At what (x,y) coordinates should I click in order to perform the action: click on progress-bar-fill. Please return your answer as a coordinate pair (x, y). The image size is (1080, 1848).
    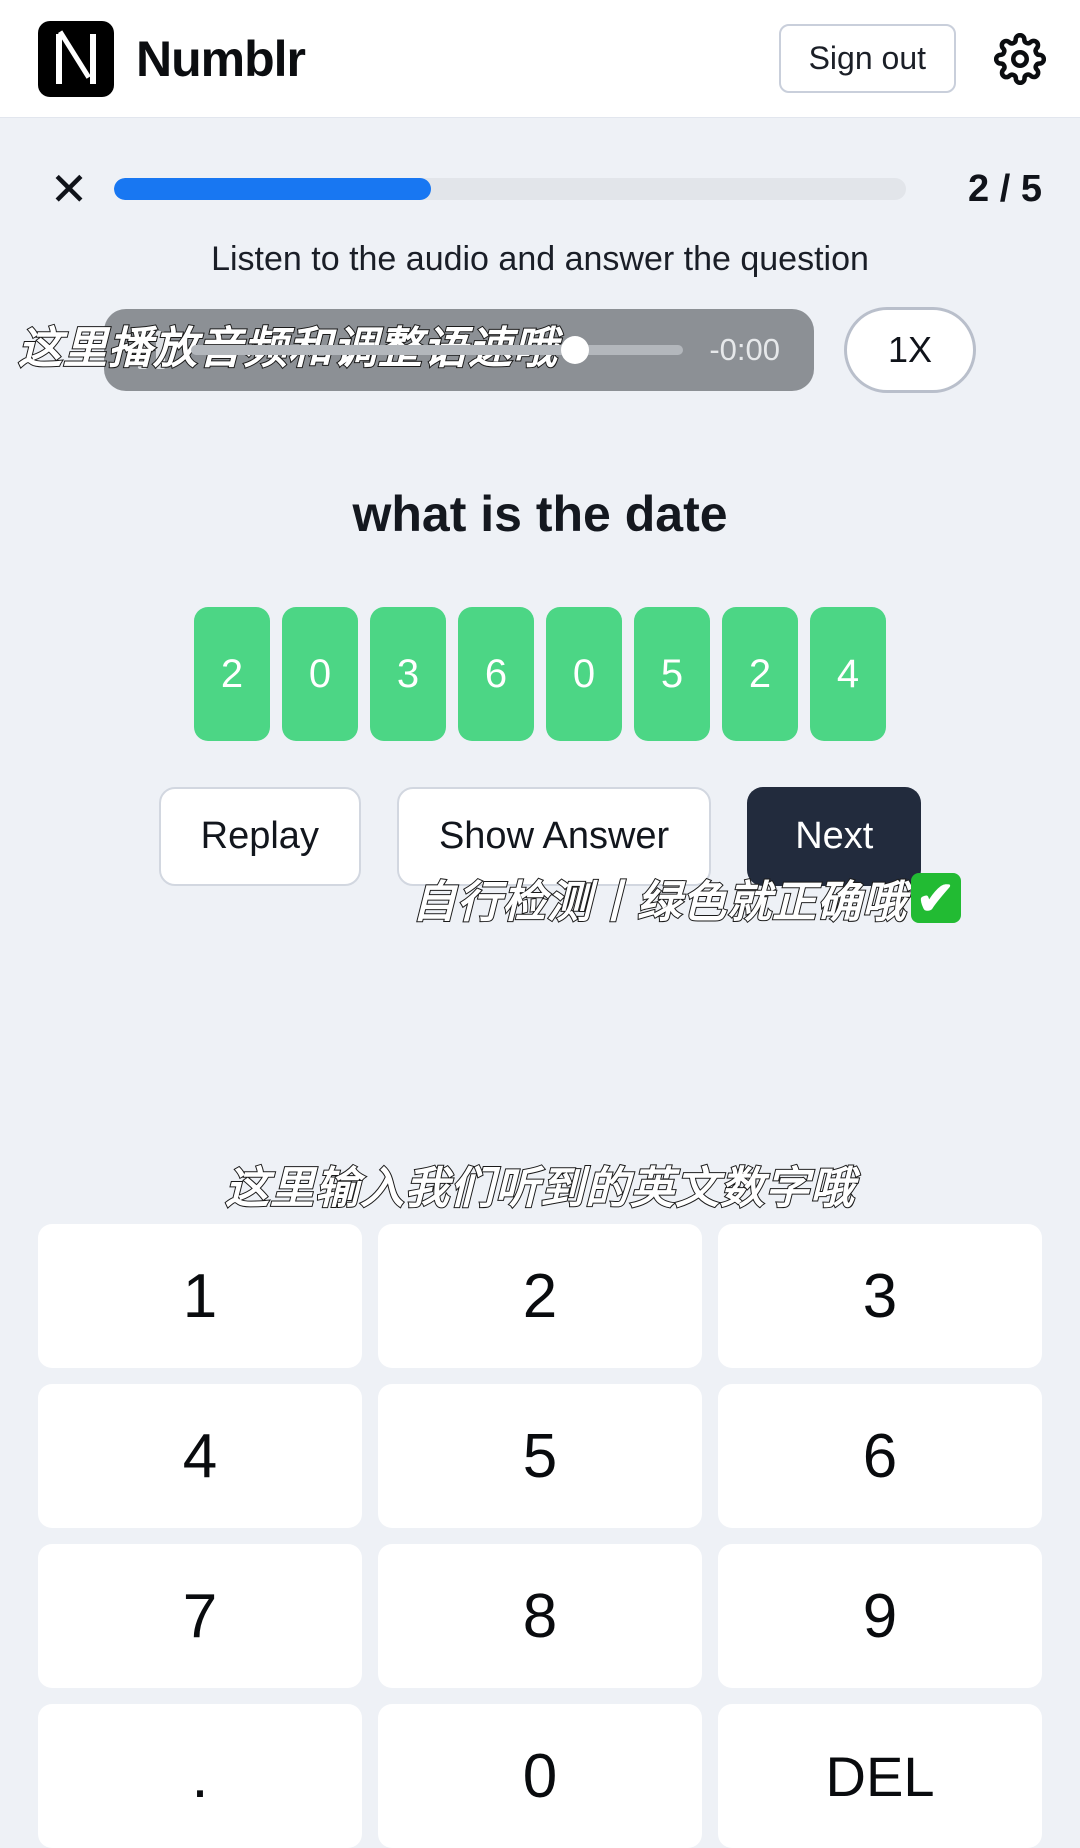
    Looking at the image, I should click on (272, 189).